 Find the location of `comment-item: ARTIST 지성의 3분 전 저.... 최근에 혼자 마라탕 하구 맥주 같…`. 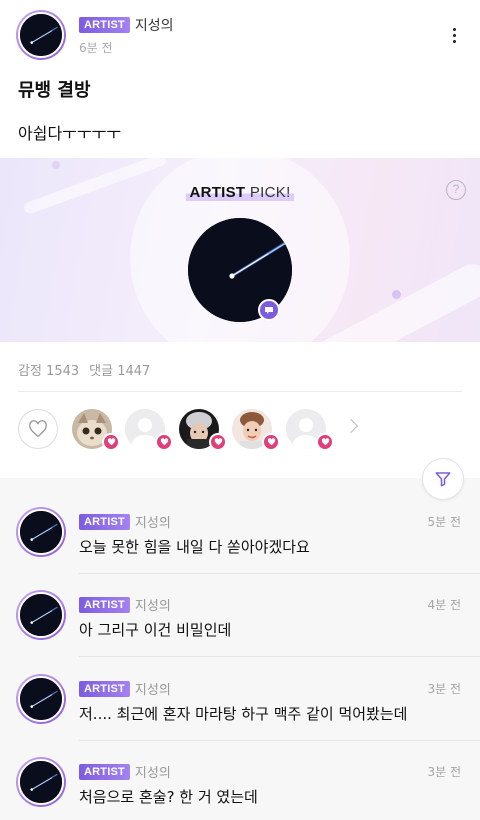

comment-item: ARTIST 지성의 3분 전 저.... 최근에 혼자 마라탕 하구 맥주 같… is located at coordinates (240, 716).